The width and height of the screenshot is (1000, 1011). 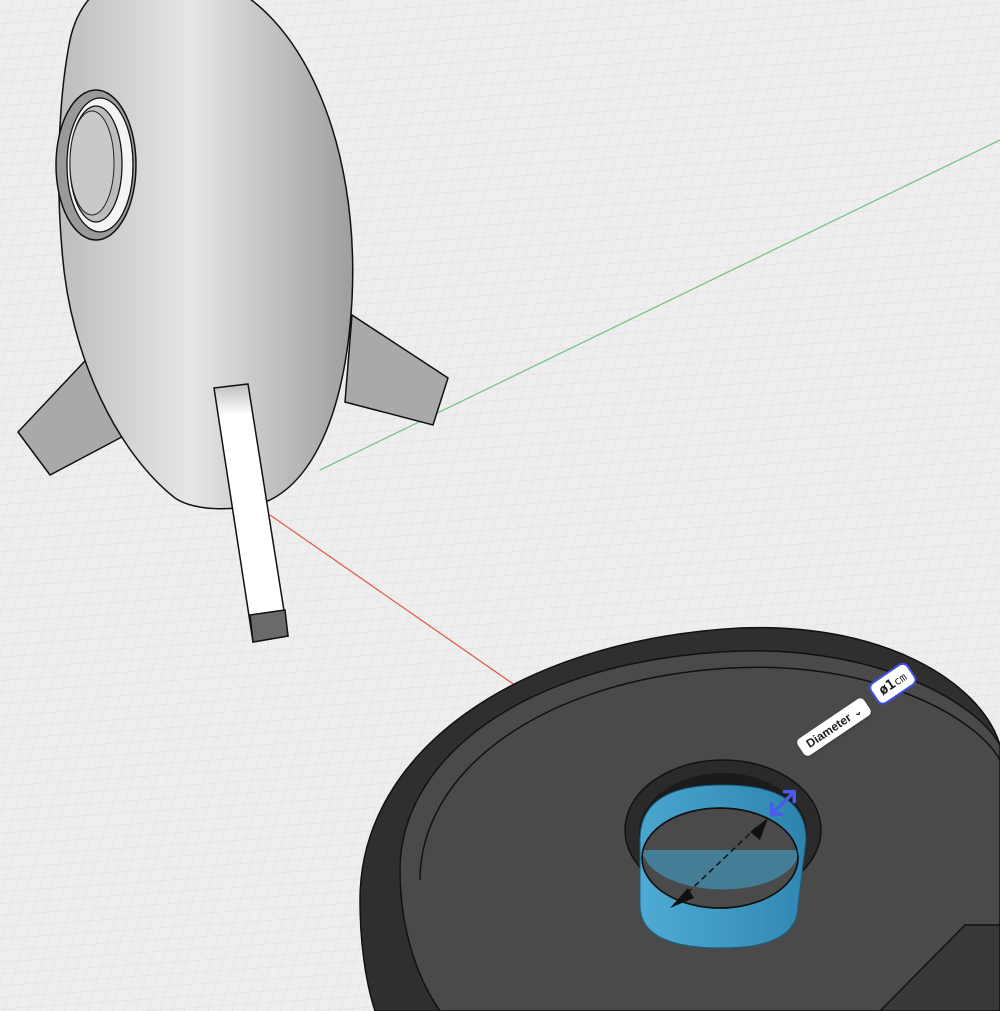 What do you see at coordinates (269, 626) in the screenshot?
I see `rocket-leg-foot` at bounding box center [269, 626].